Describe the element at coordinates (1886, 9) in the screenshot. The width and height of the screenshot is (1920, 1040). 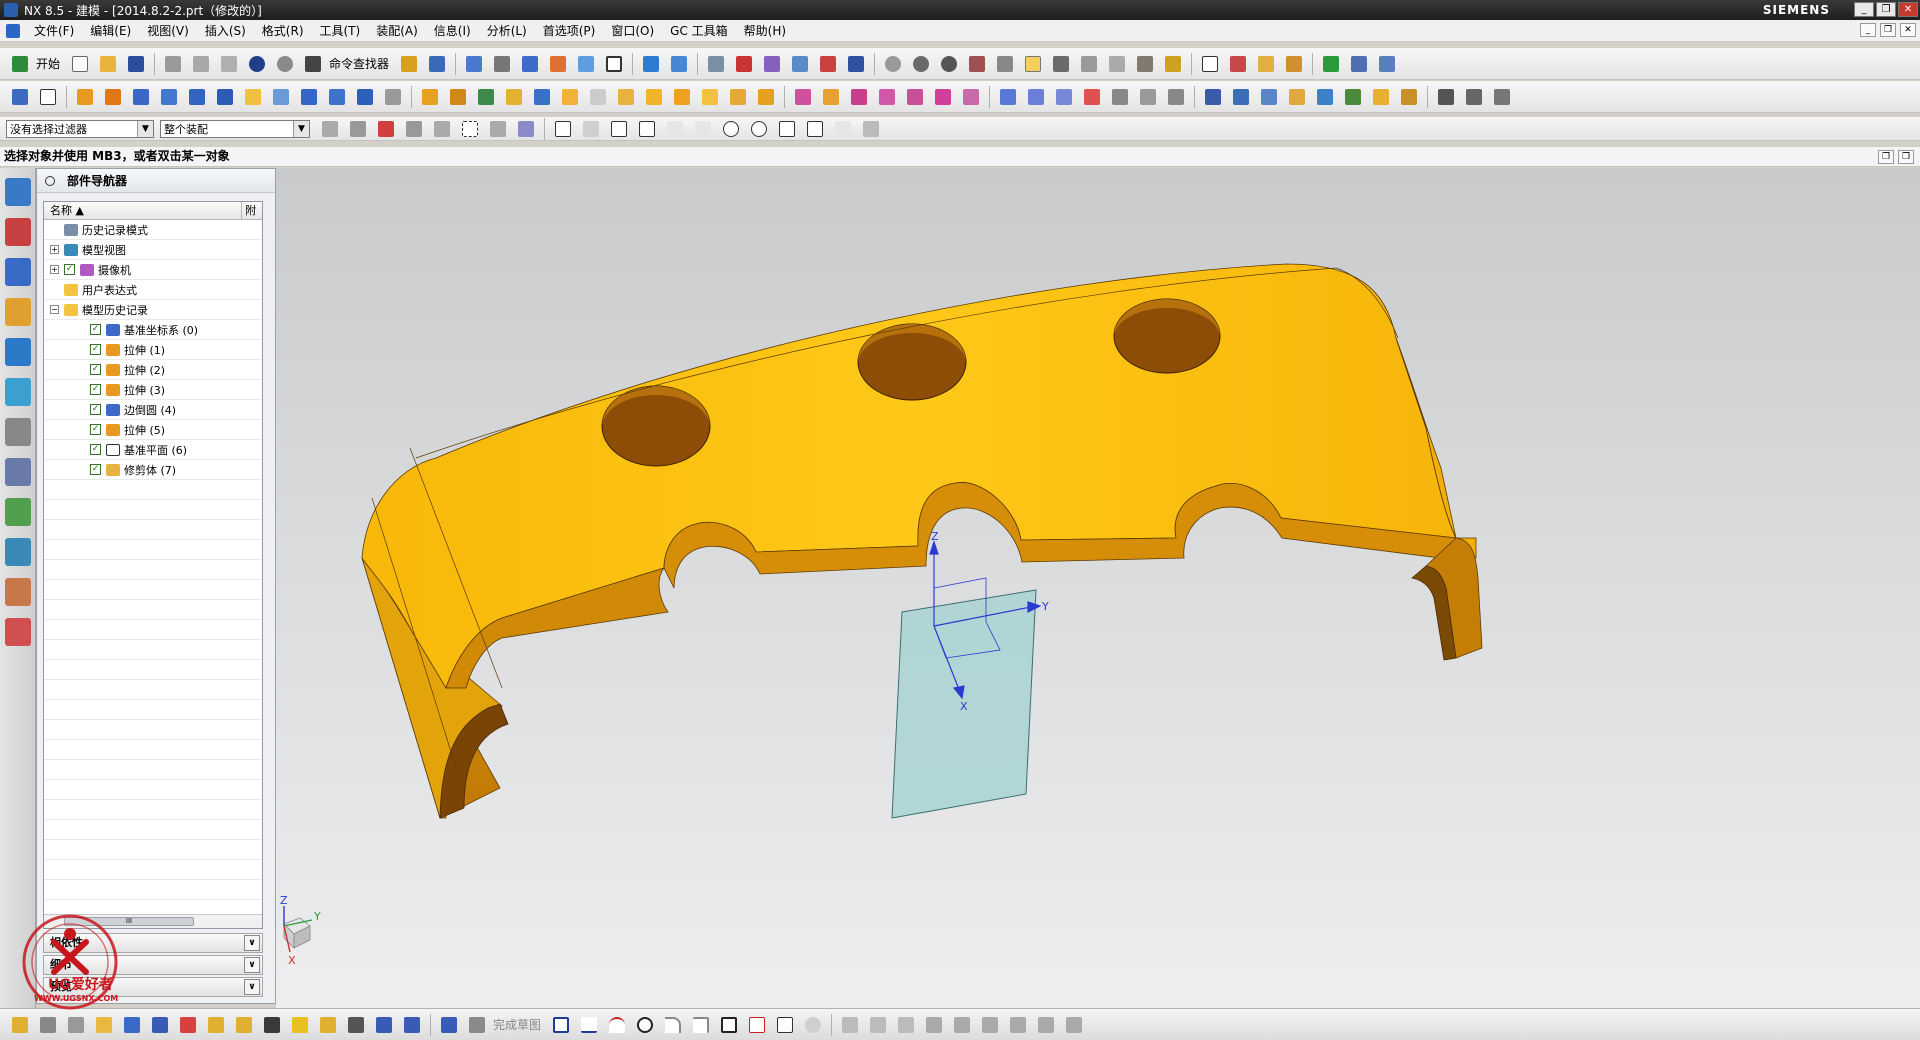
I see `restore-button: ❐` at that location.